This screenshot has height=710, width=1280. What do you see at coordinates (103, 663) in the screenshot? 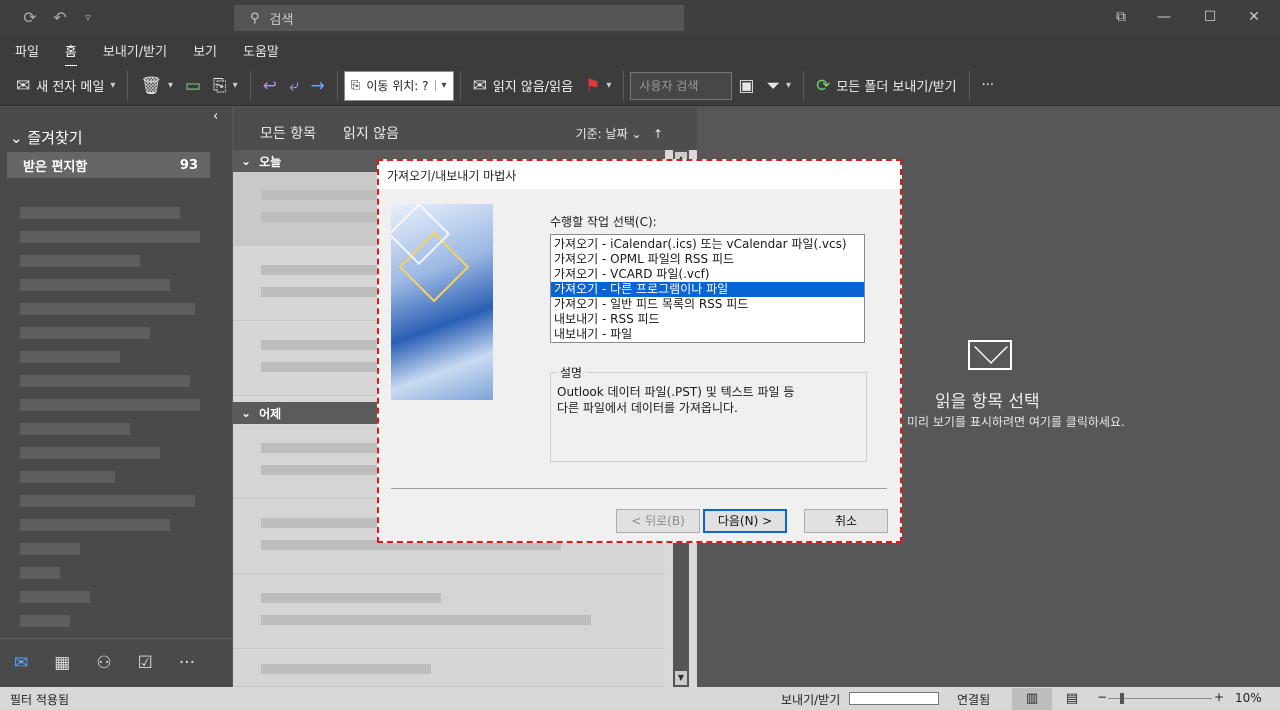
I see `people-icon: ⚇` at bounding box center [103, 663].